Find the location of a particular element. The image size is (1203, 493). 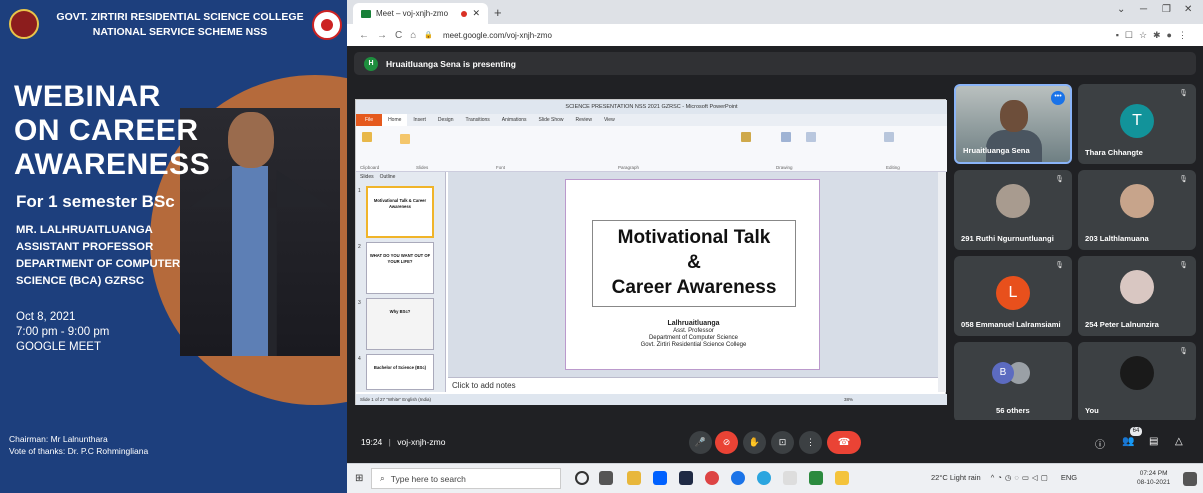

close-window-button: ✕ is located at coordinates (1188, 9).